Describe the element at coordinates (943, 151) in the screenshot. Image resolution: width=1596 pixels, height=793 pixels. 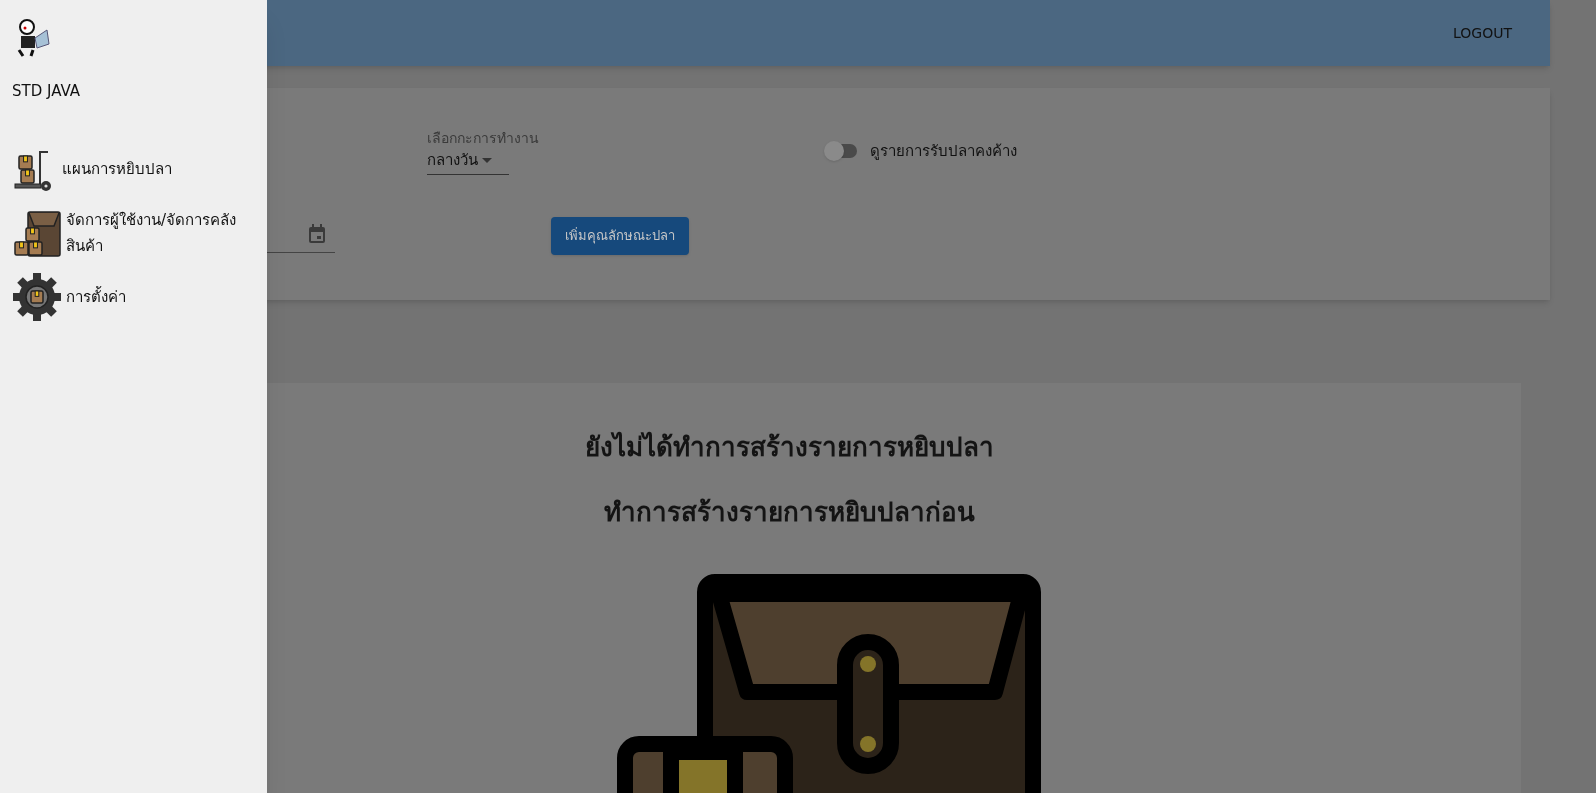
I see `toggle-label: ดูรายการรับปลาคงค้าง` at that location.